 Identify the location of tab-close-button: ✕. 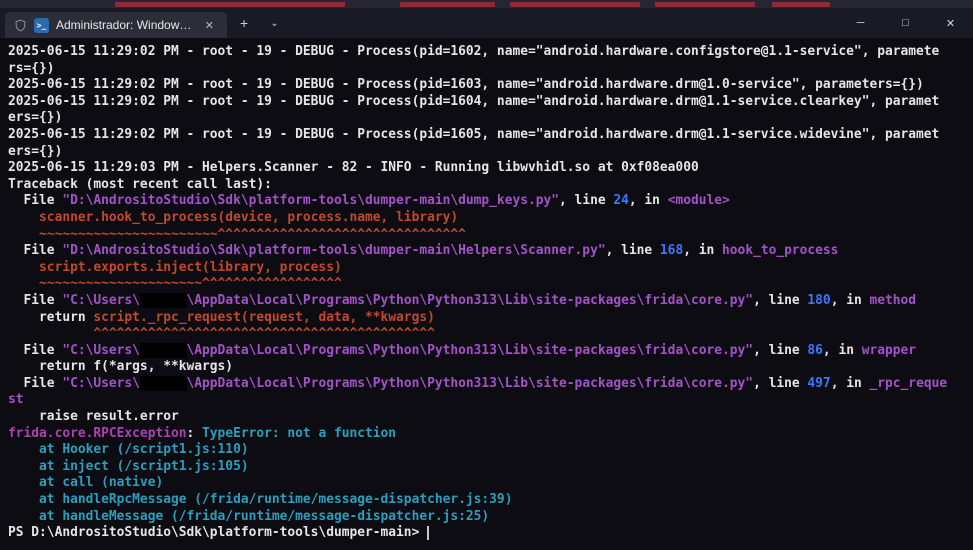
(209, 25).